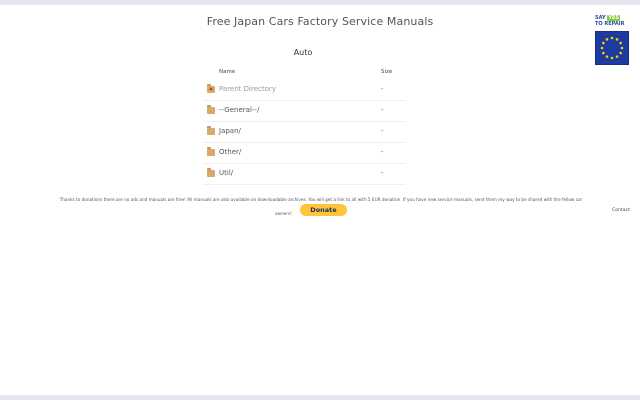  What do you see at coordinates (612, 41) in the screenshot?
I see `say-yes-to-repair-badge: SAY YES TO REPAIR` at bounding box center [612, 41].